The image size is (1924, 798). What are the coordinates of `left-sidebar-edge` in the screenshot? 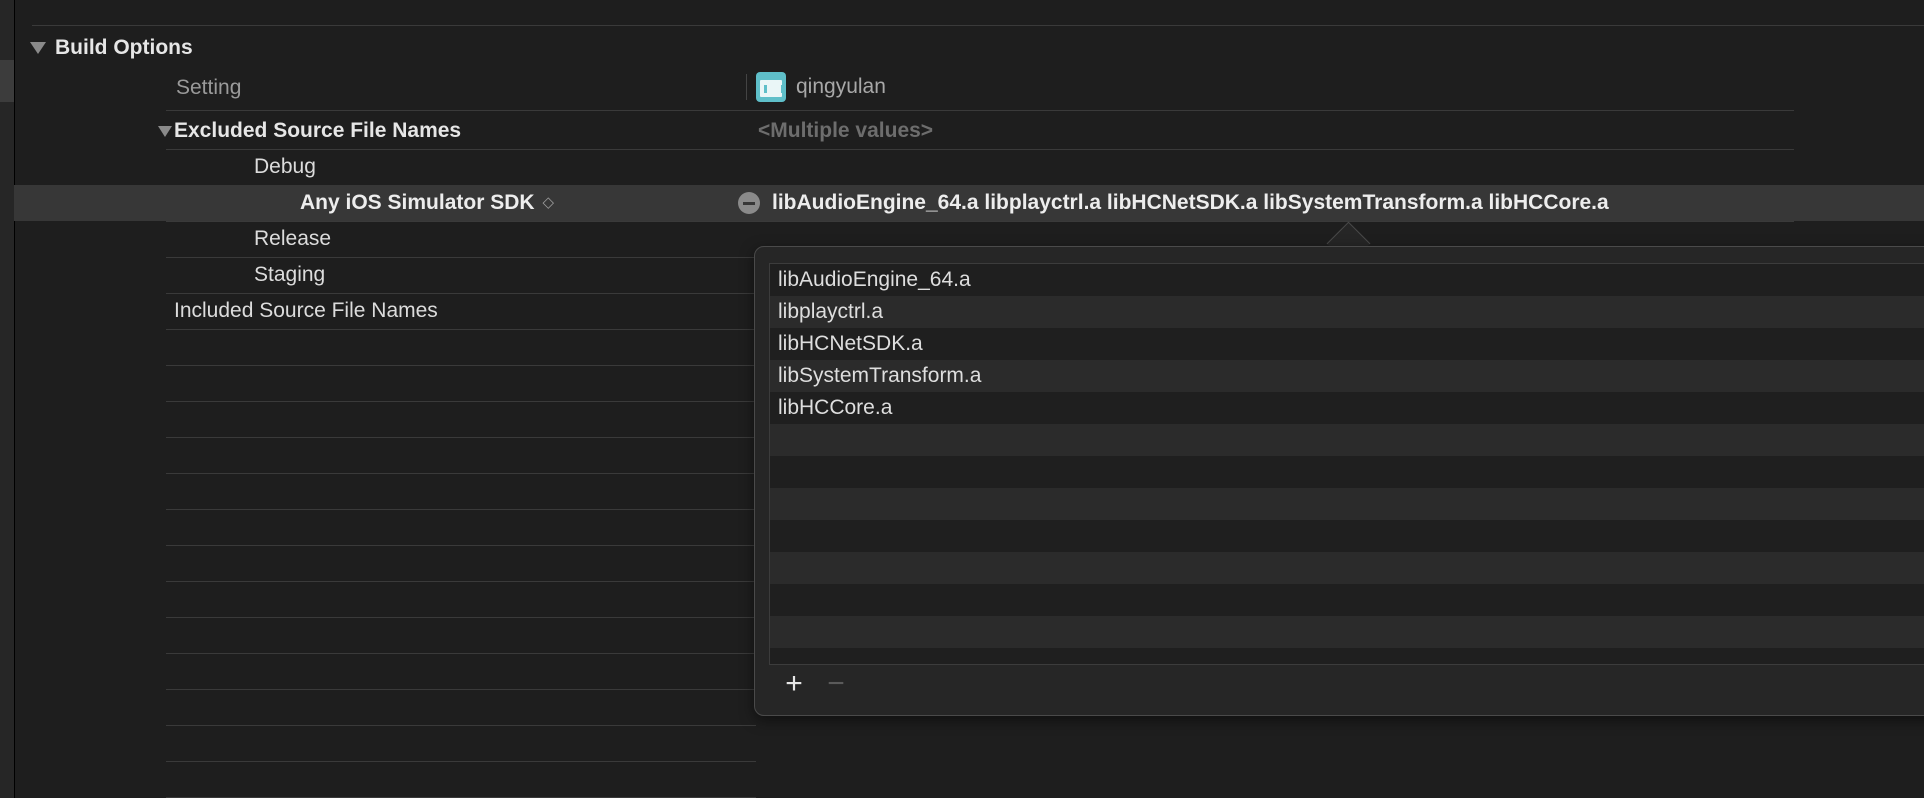 It's located at (7, 399).